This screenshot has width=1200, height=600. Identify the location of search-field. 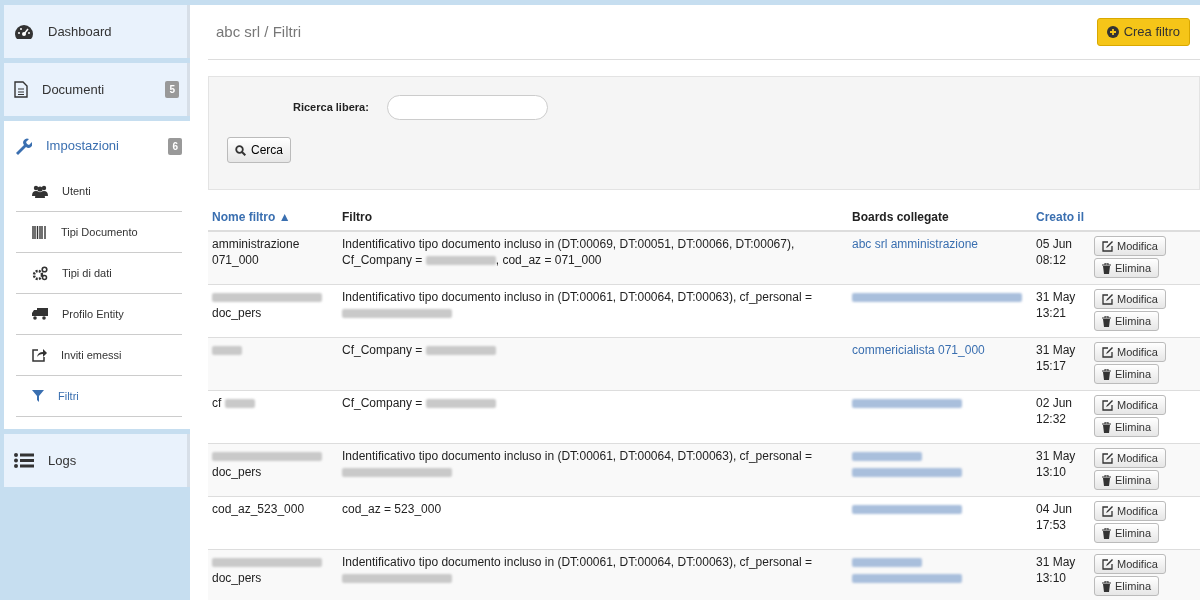
(467, 107).